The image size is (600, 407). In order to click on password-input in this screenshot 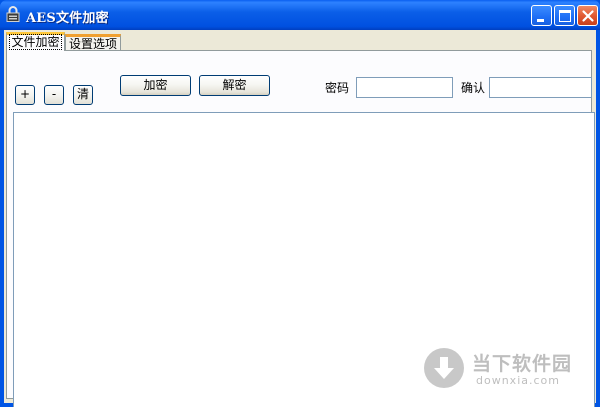, I will do `click(404, 87)`.